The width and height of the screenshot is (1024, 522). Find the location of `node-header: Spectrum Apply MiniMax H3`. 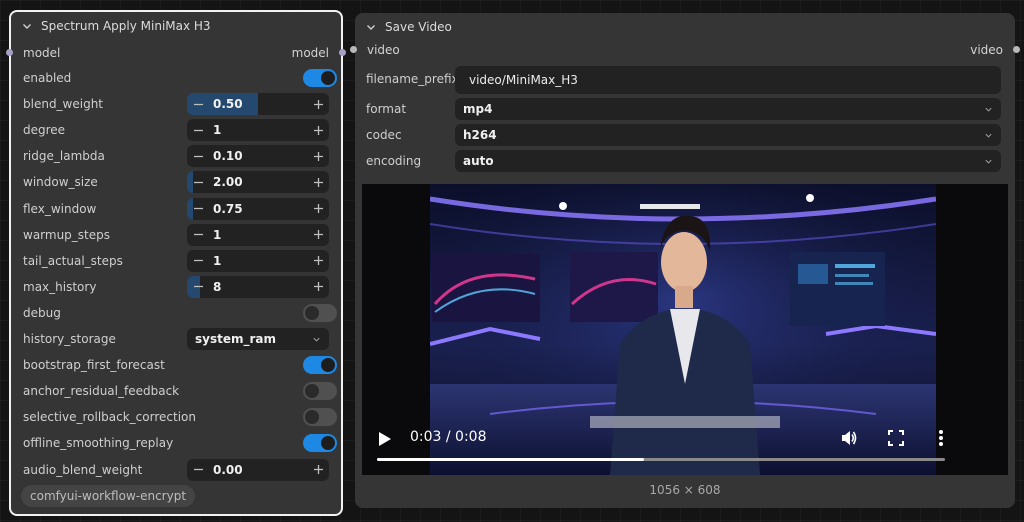

node-header: Spectrum Apply MiniMax H3 is located at coordinates (176, 26).